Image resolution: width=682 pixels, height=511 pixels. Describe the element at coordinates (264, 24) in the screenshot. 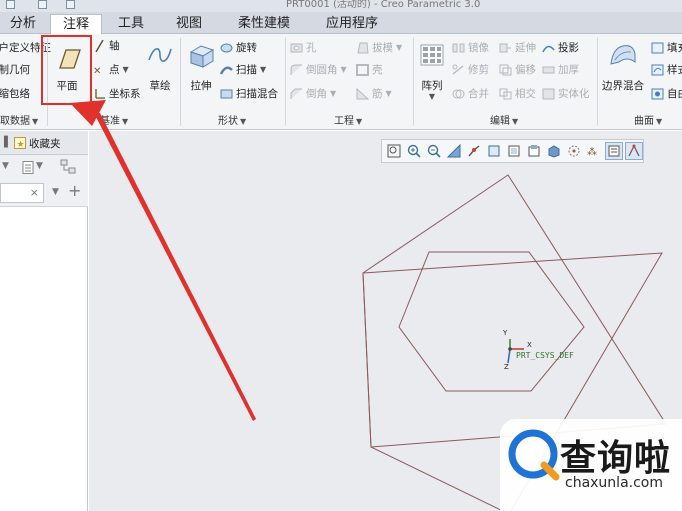

I see `tab-flexible-modeling: 柔性建模` at that location.